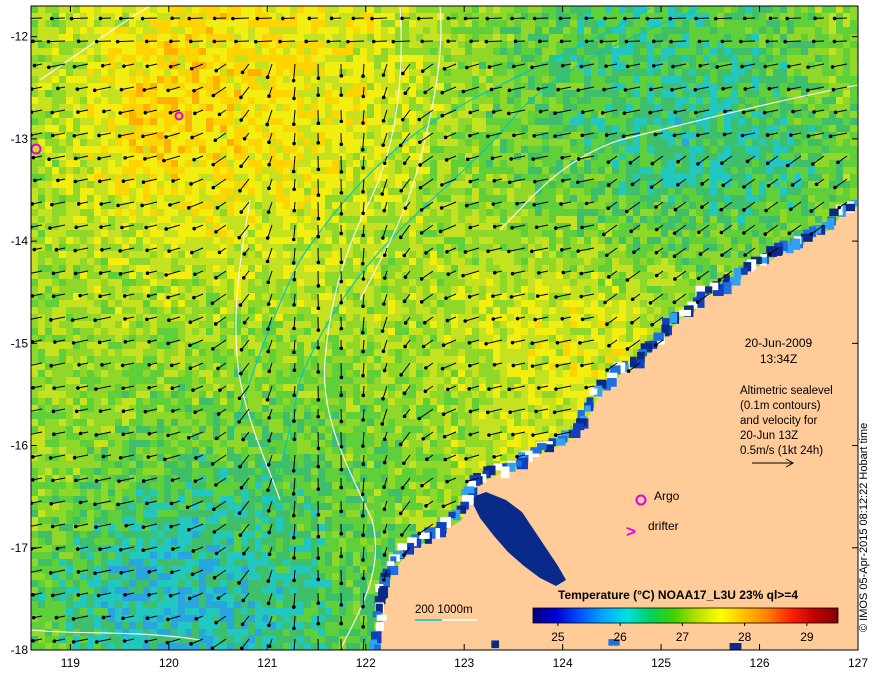  I want to click on colorbar-title: Temperature (°C) NOAA17_L3U 23% ql>=4, so click(678, 595).